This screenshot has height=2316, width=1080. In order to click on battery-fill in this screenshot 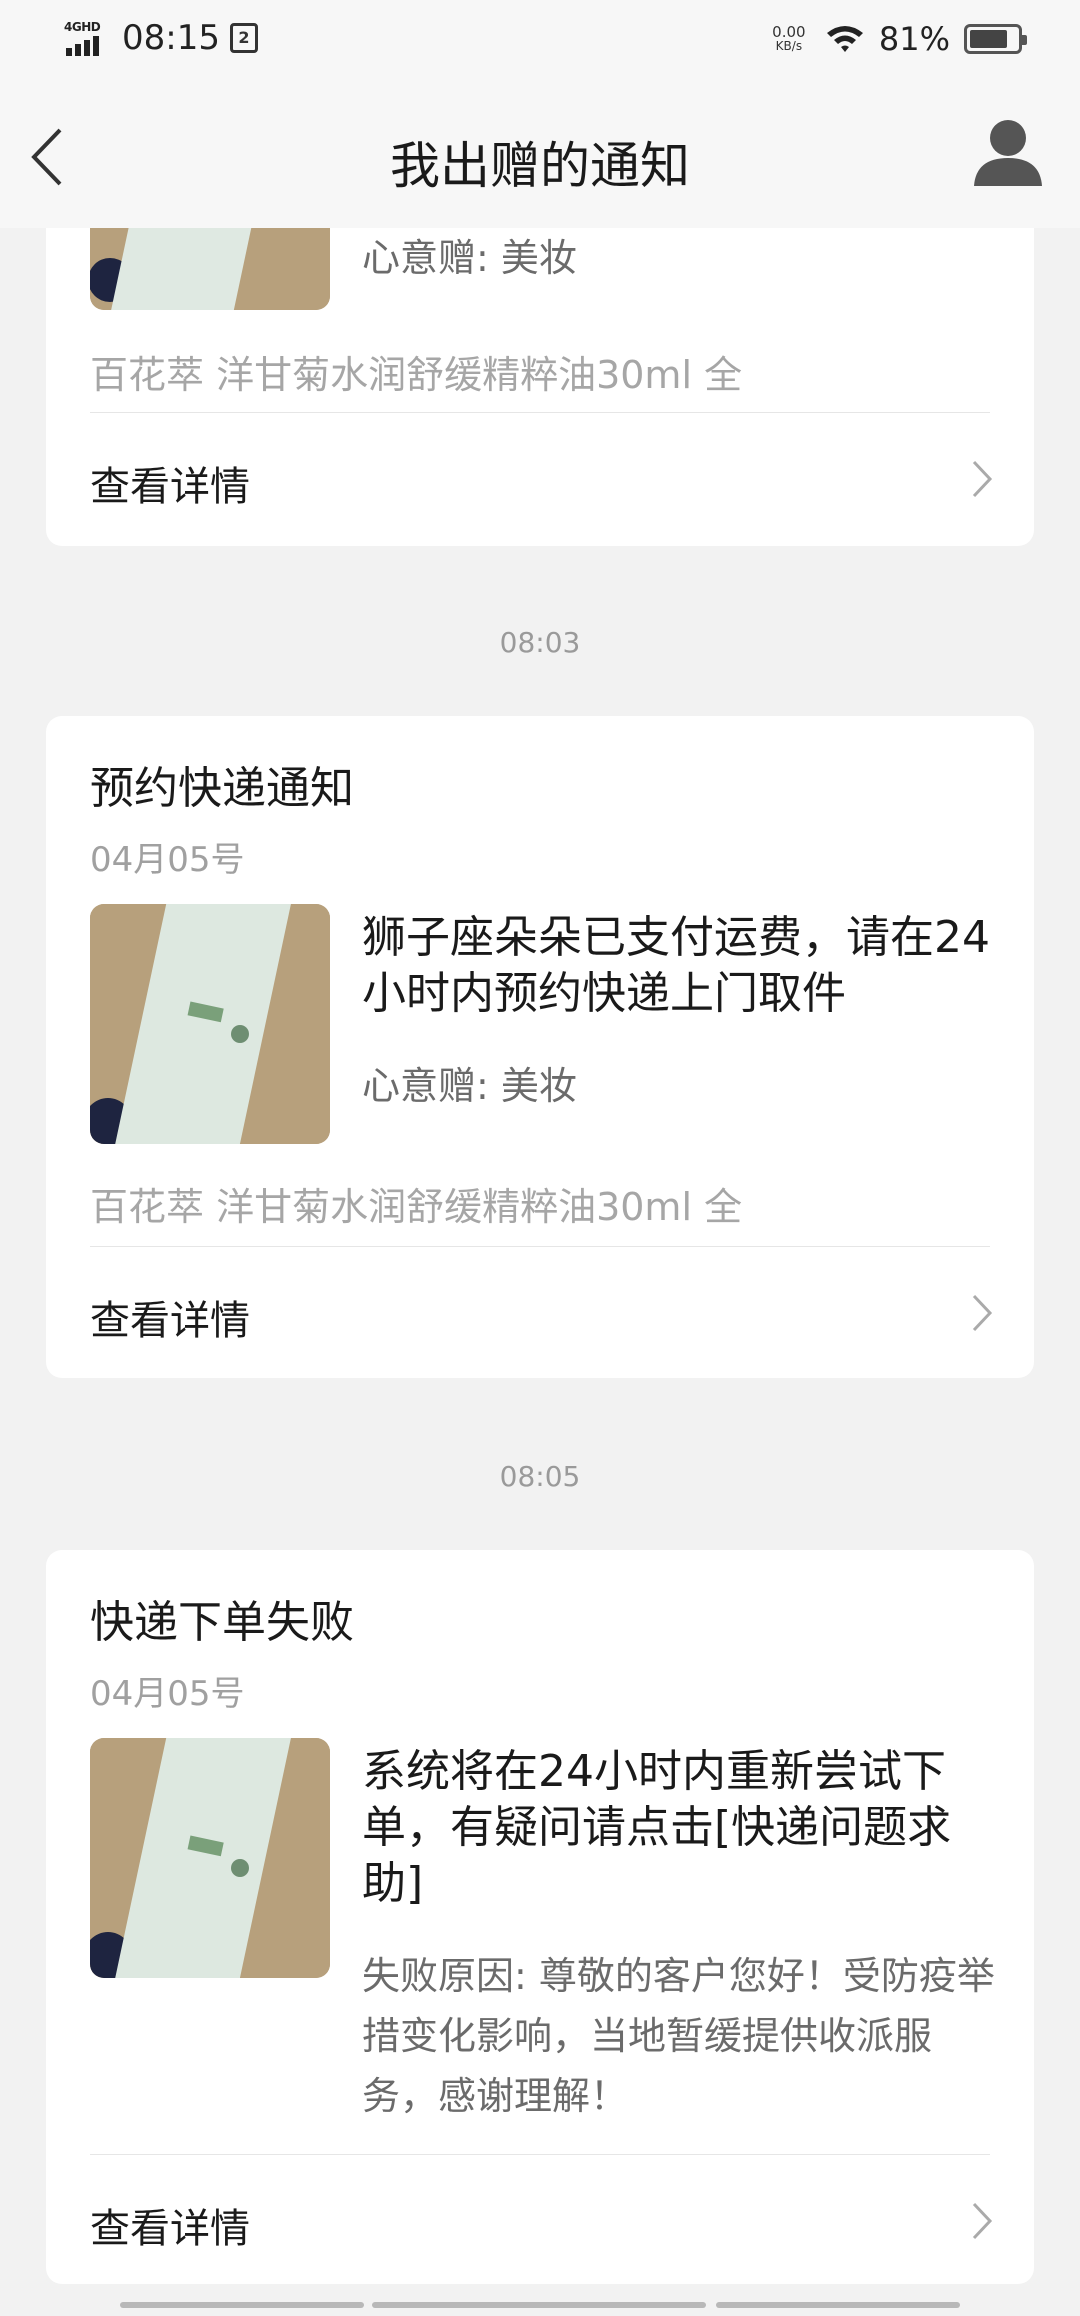, I will do `click(988, 39)`.